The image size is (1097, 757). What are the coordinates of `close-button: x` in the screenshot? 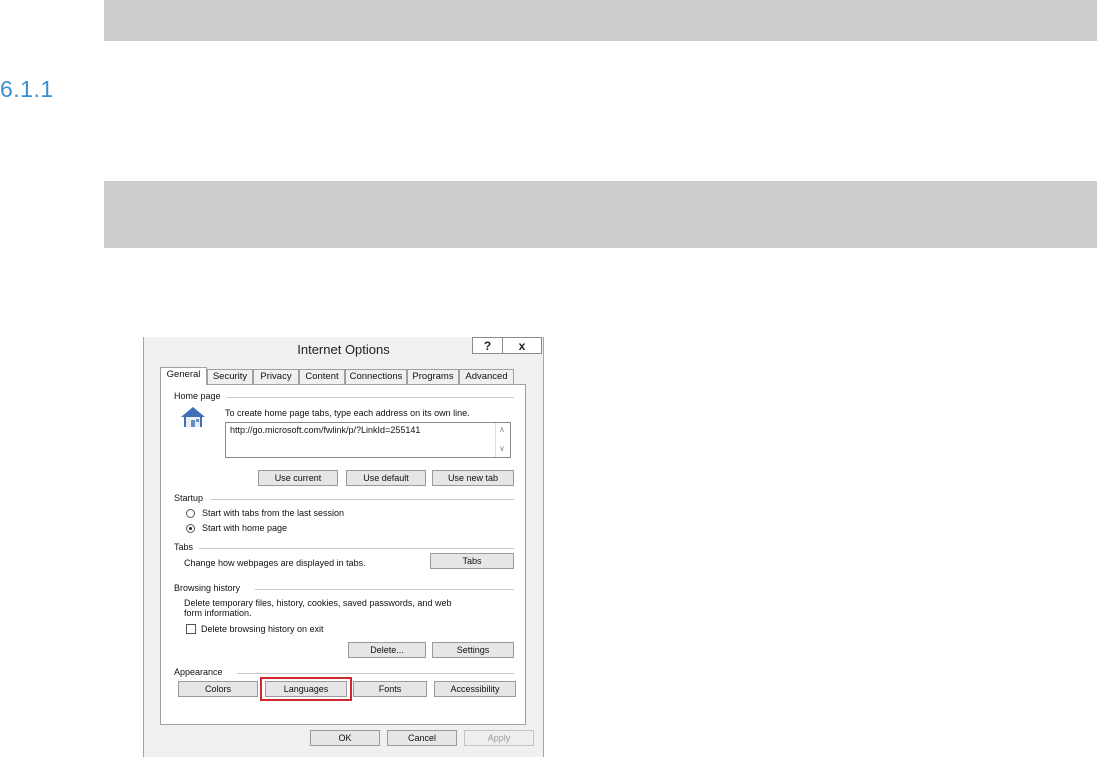 It's located at (522, 345).